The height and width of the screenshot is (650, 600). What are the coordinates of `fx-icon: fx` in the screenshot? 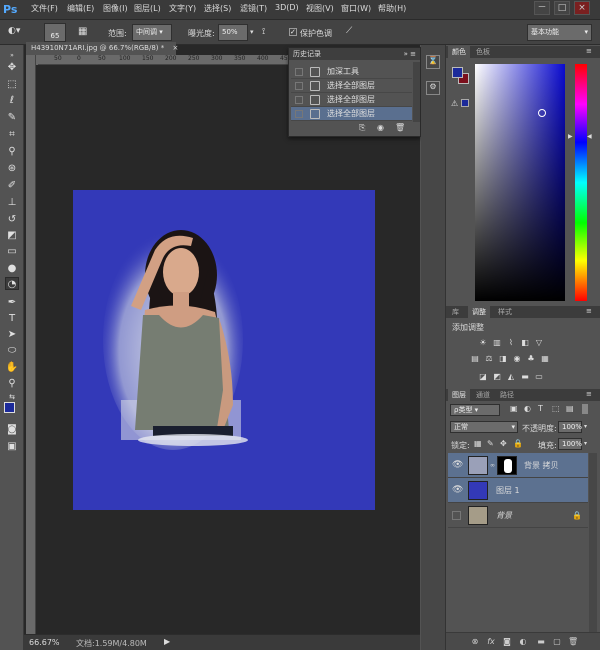 It's located at (491, 642).